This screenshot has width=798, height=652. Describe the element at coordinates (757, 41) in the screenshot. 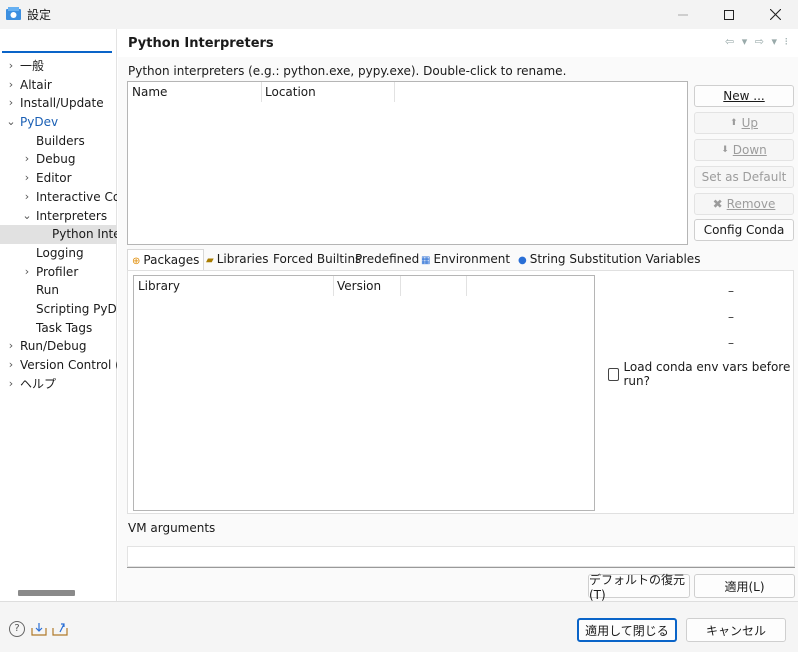

I see `history-navigation-icon: ⇦ ▾ ⇨ ▾ ⁝` at that location.